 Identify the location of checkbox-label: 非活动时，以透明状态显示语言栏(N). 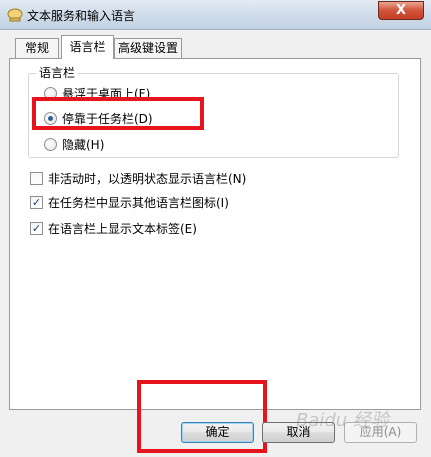
(147, 178).